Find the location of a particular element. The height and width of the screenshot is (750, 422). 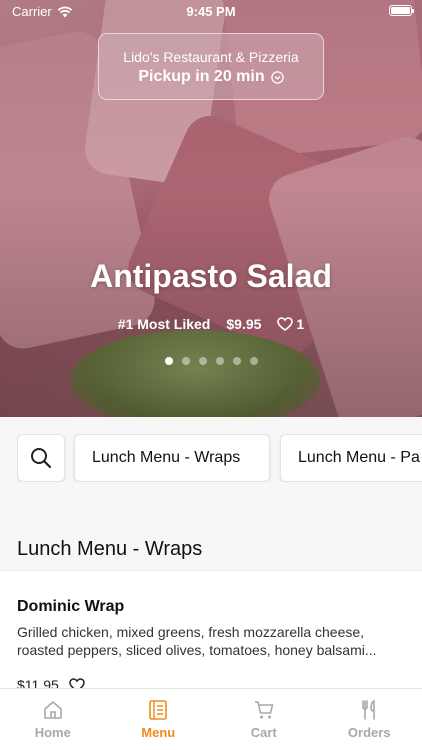

section-title: Lunch Menu - Wraps is located at coordinates (110, 549).